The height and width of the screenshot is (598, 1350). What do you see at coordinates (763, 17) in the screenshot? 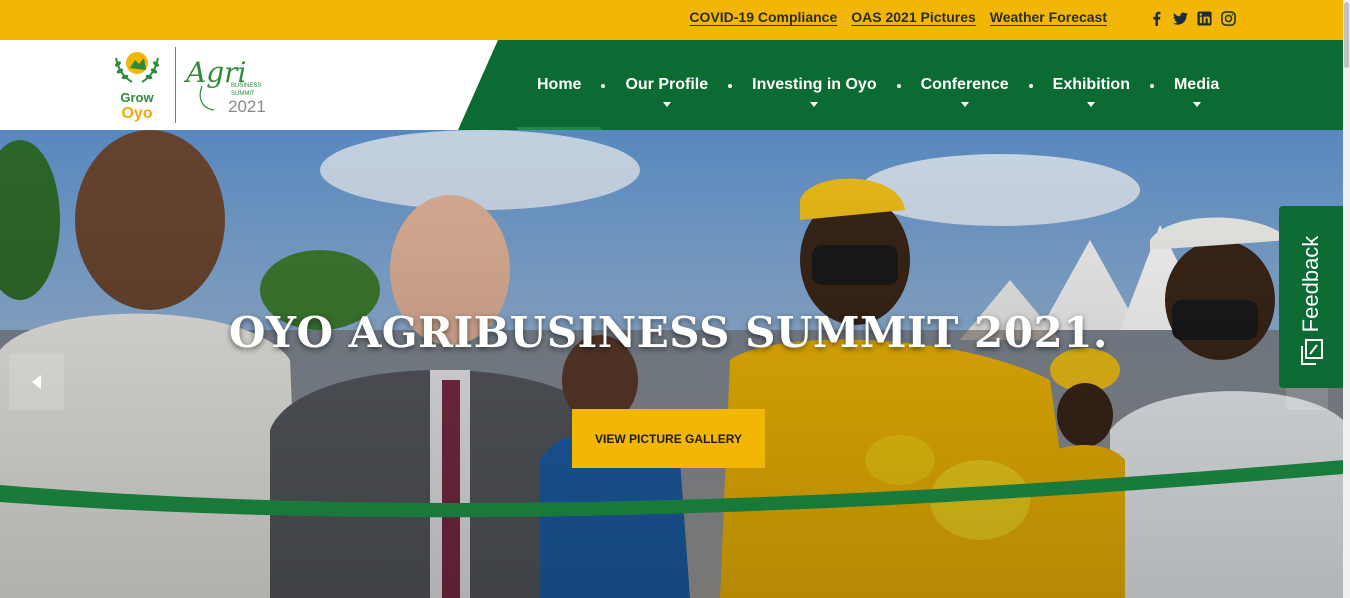
I see `covid-compliance-link: COVID-19 Compliance` at bounding box center [763, 17].